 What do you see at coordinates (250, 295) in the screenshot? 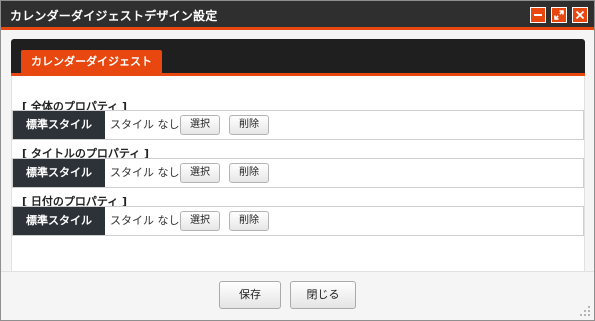
I see `save-button: 保存` at bounding box center [250, 295].